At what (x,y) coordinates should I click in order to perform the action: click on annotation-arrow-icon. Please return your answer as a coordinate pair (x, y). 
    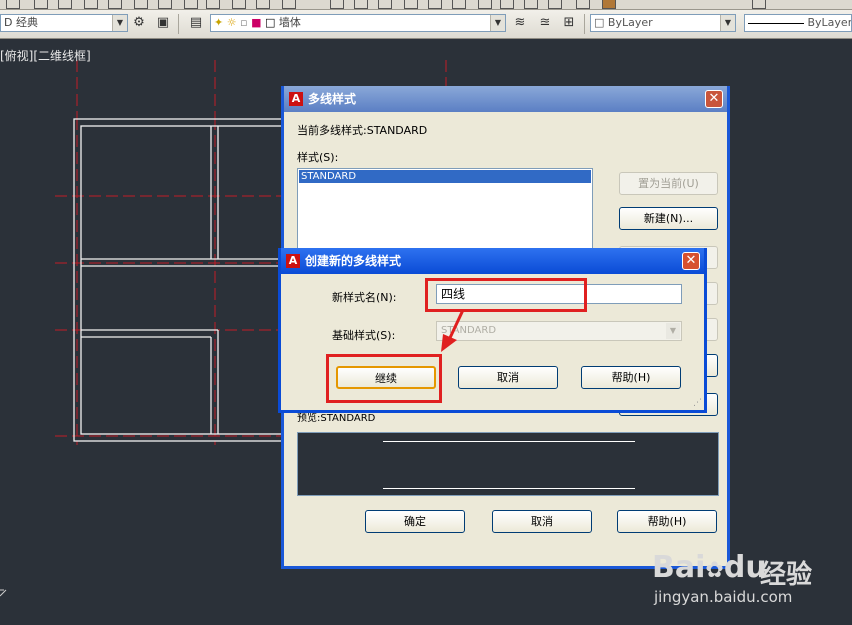
    Looking at the image, I should click on (453, 330).